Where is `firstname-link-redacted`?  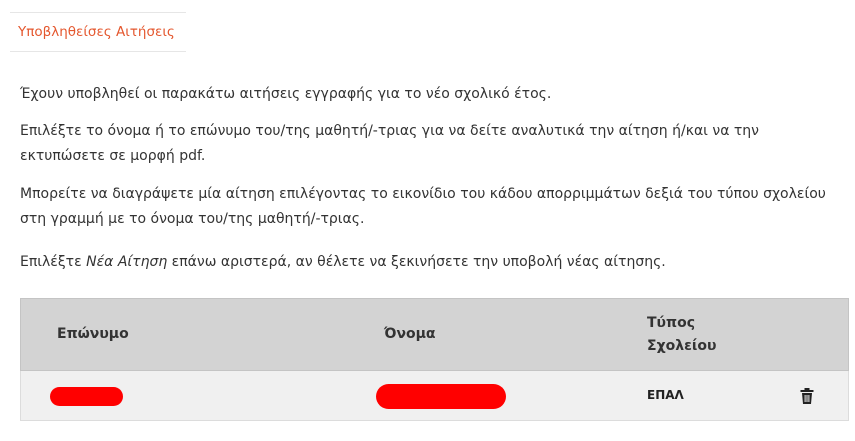 firstname-link-redacted is located at coordinates (441, 396).